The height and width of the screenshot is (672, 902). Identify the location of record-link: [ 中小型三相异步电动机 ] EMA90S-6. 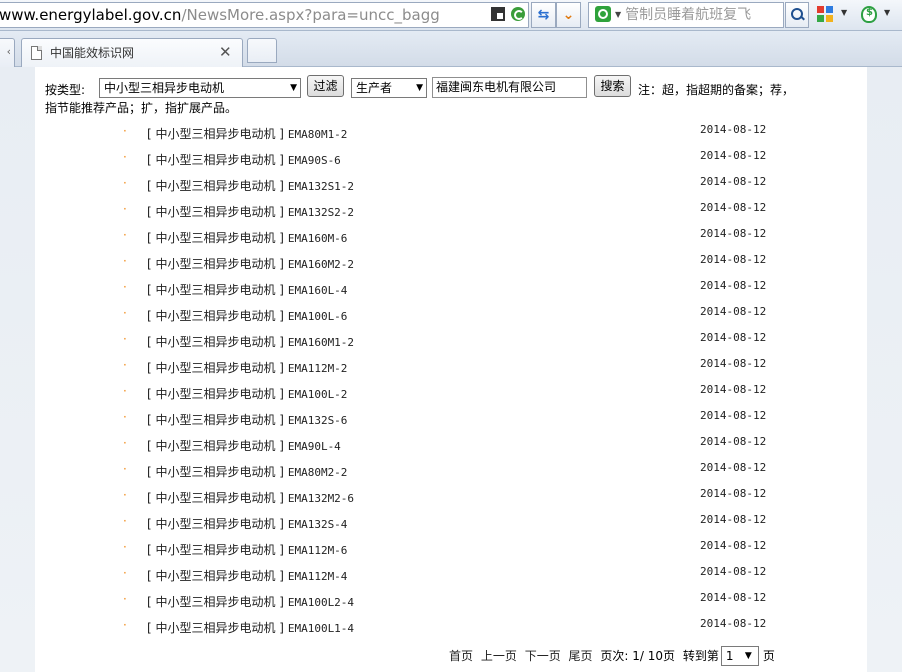
(244, 159).